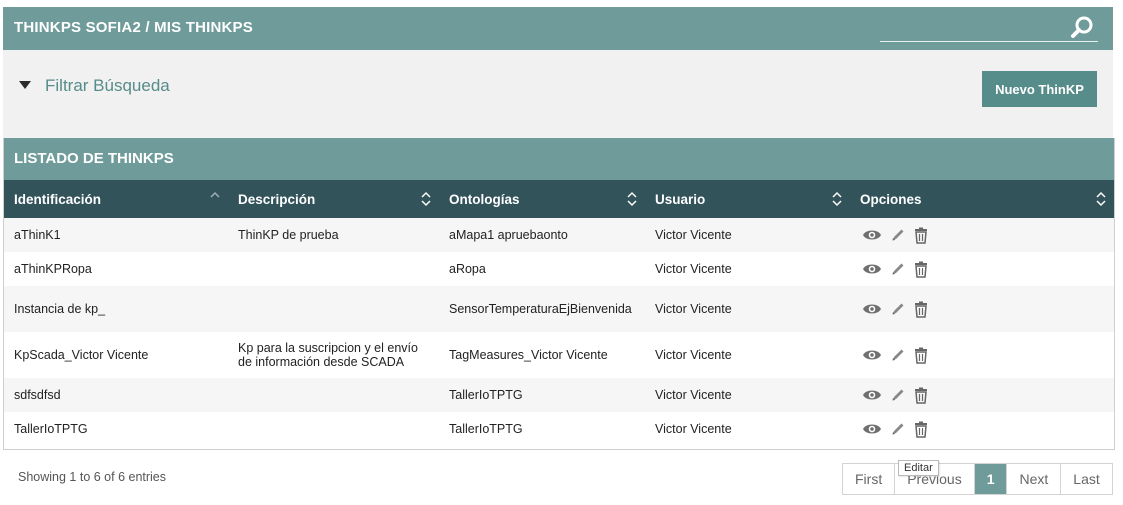 Image resolution: width=1123 pixels, height=505 pixels. Describe the element at coordinates (542, 269) in the screenshot. I see `cell-ontologias: aRopa` at that location.